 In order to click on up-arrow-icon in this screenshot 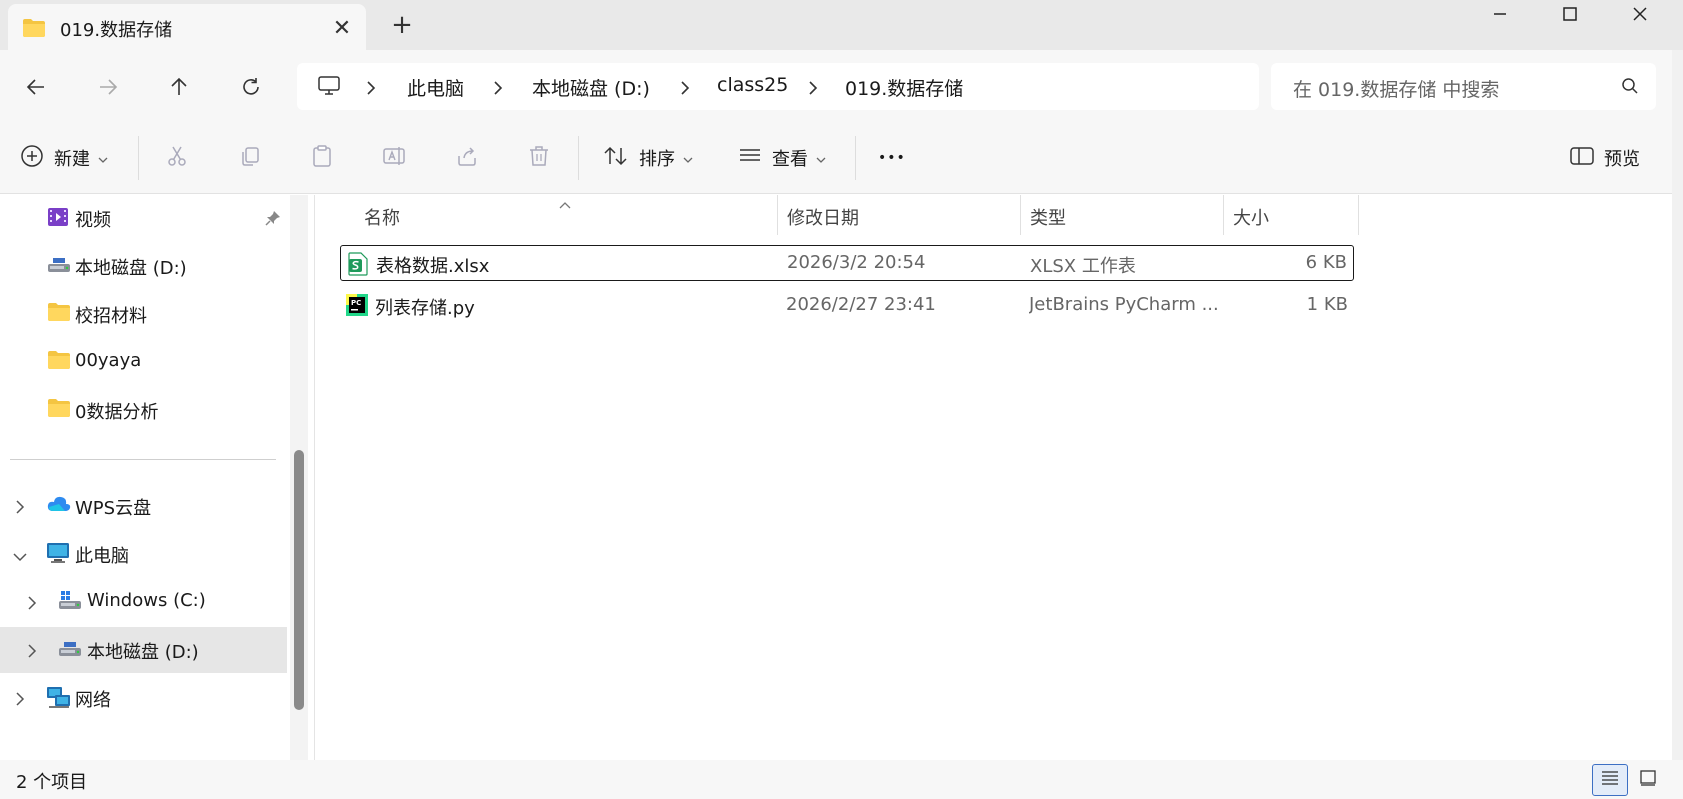, I will do `click(179, 87)`.